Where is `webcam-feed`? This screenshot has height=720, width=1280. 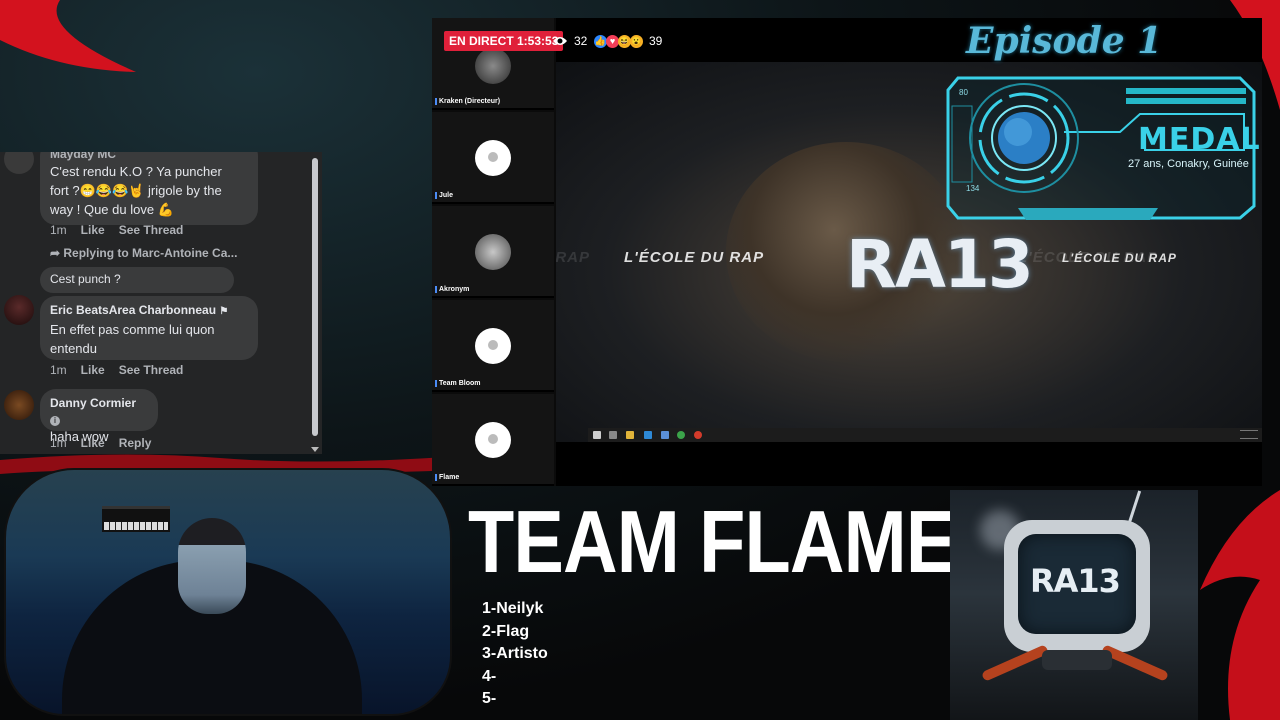
webcam-feed is located at coordinates (228, 592).